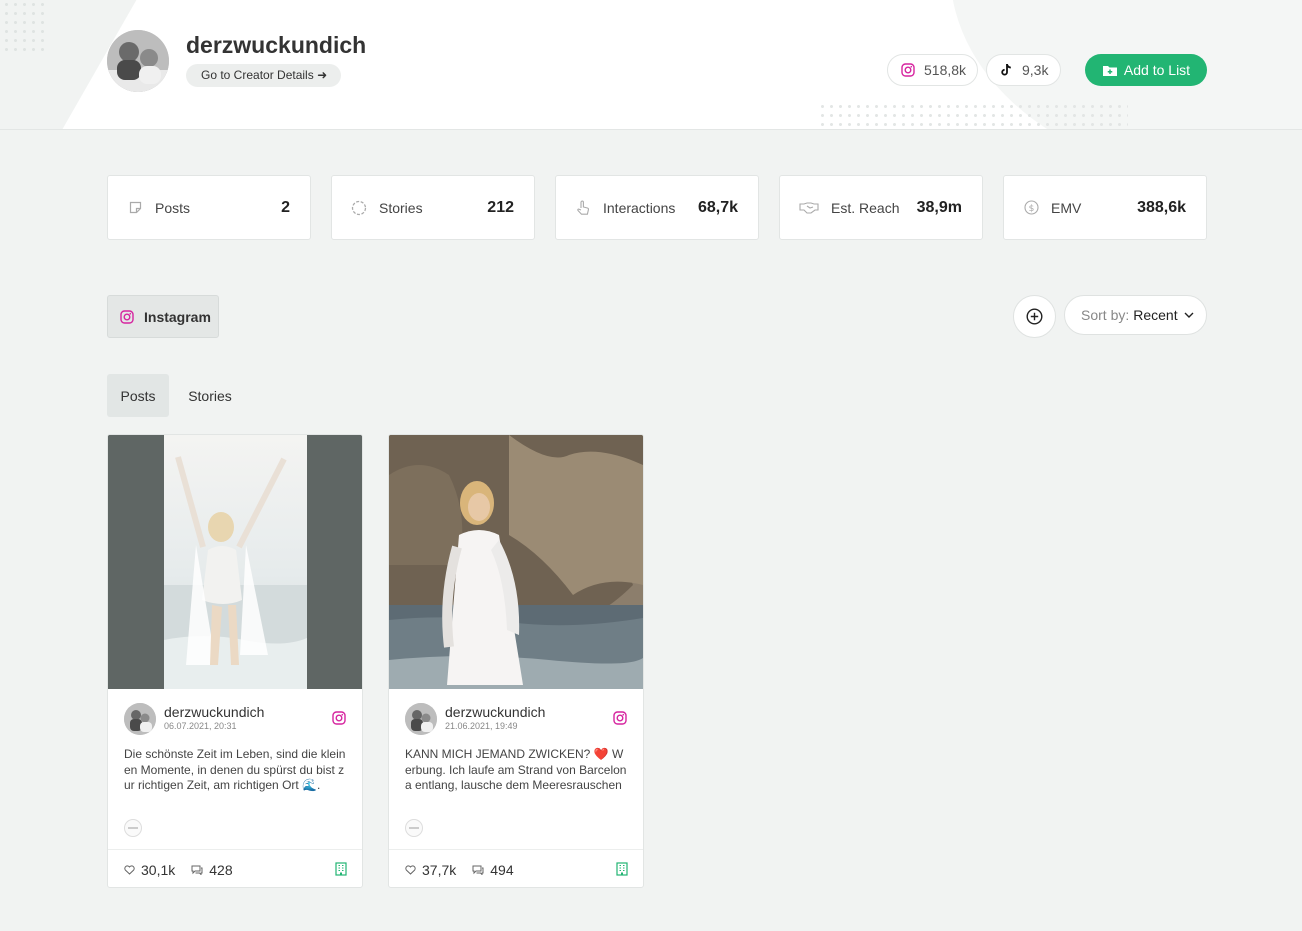 Image resolution: width=1302 pixels, height=931 pixels. I want to click on stat-label: Posts, so click(173, 207).